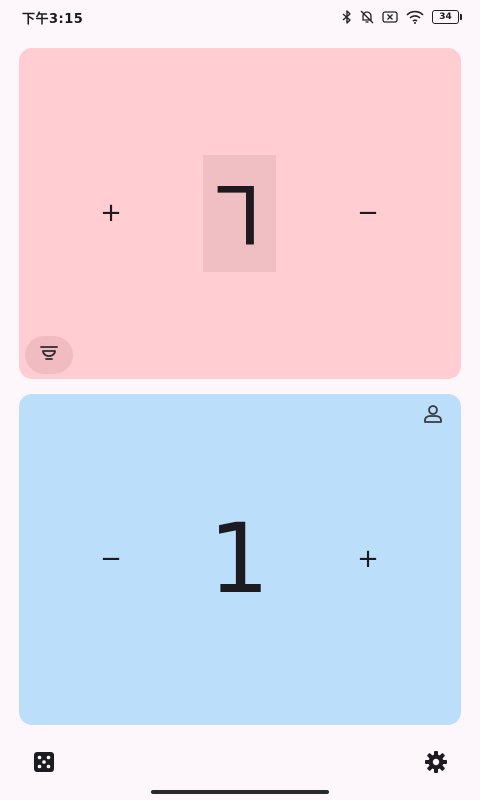 This screenshot has width=480, height=800. I want to click on decrement-life-button-top: −, so click(368, 213).